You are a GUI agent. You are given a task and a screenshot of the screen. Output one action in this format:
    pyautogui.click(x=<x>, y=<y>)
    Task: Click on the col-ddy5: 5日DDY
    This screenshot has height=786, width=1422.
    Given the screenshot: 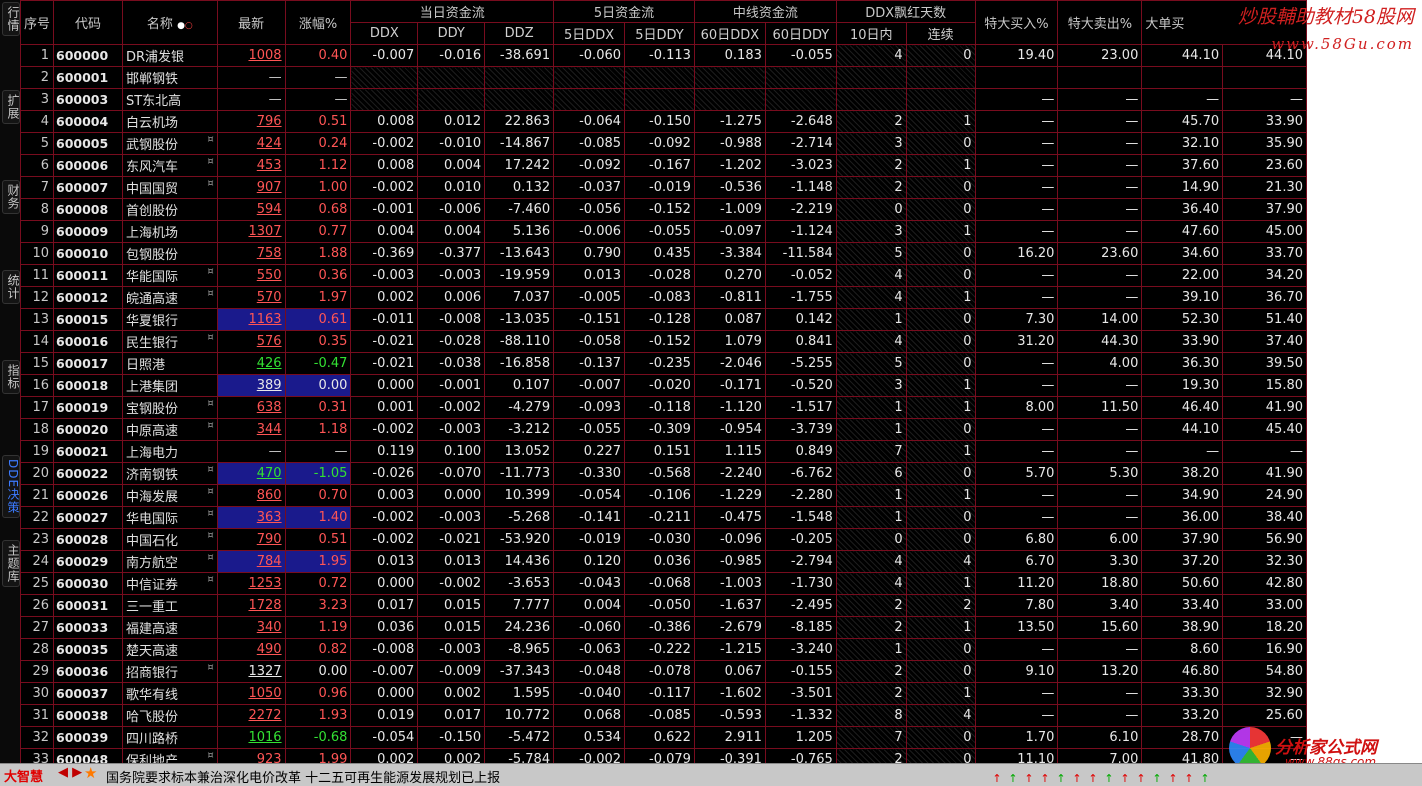 What is the action you would take?
    pyautogui.click(x=659, y=33)
    